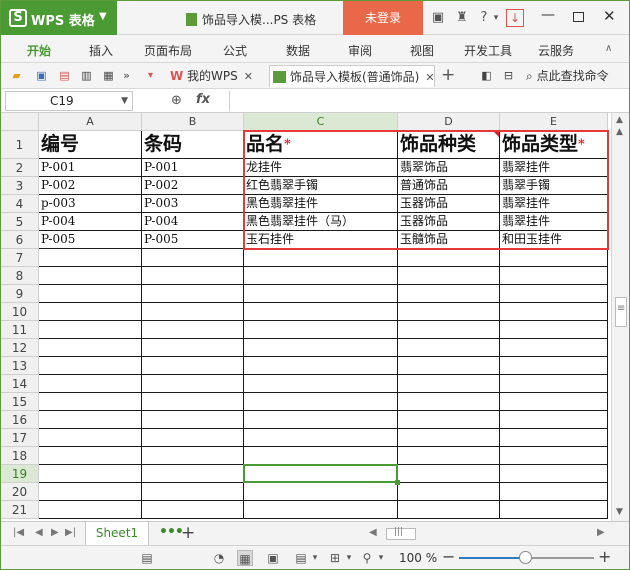  What do you see at coordinates (449, 186) in the screenshot?
I see `cell-d3: 普通饰品` at bounding box center [449, 186].